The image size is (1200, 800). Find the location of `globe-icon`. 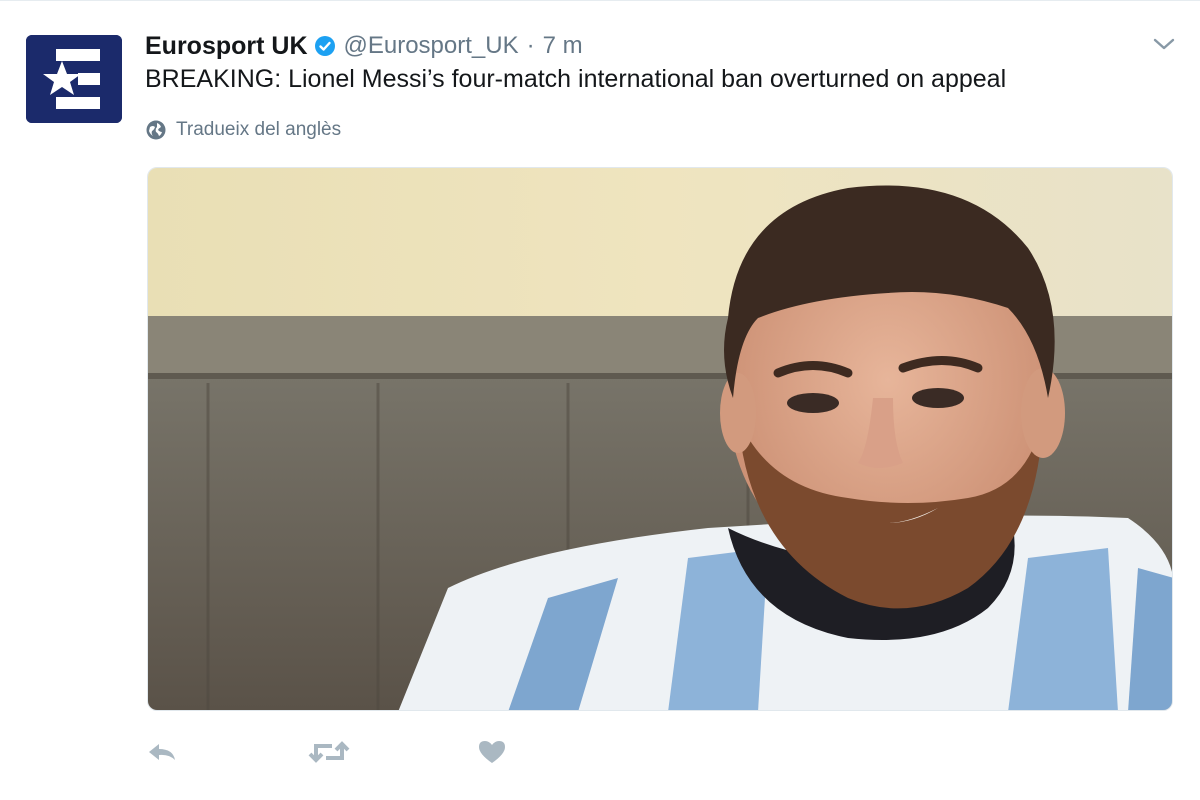

globe-icon is located at coordinates (156, 130).